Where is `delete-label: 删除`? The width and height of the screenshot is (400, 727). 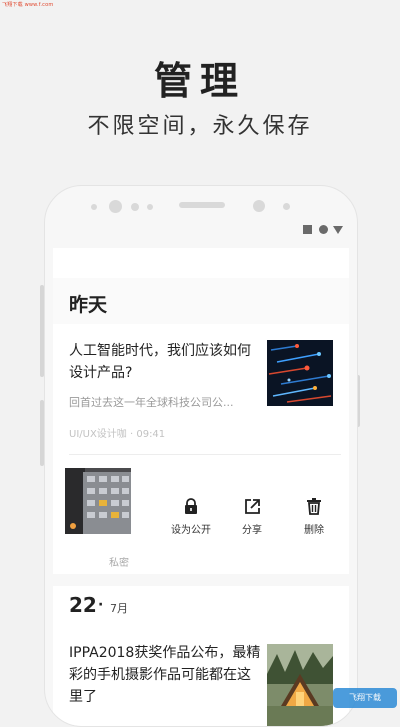
delete-label: 删除 is located at coordinates (314, 530).